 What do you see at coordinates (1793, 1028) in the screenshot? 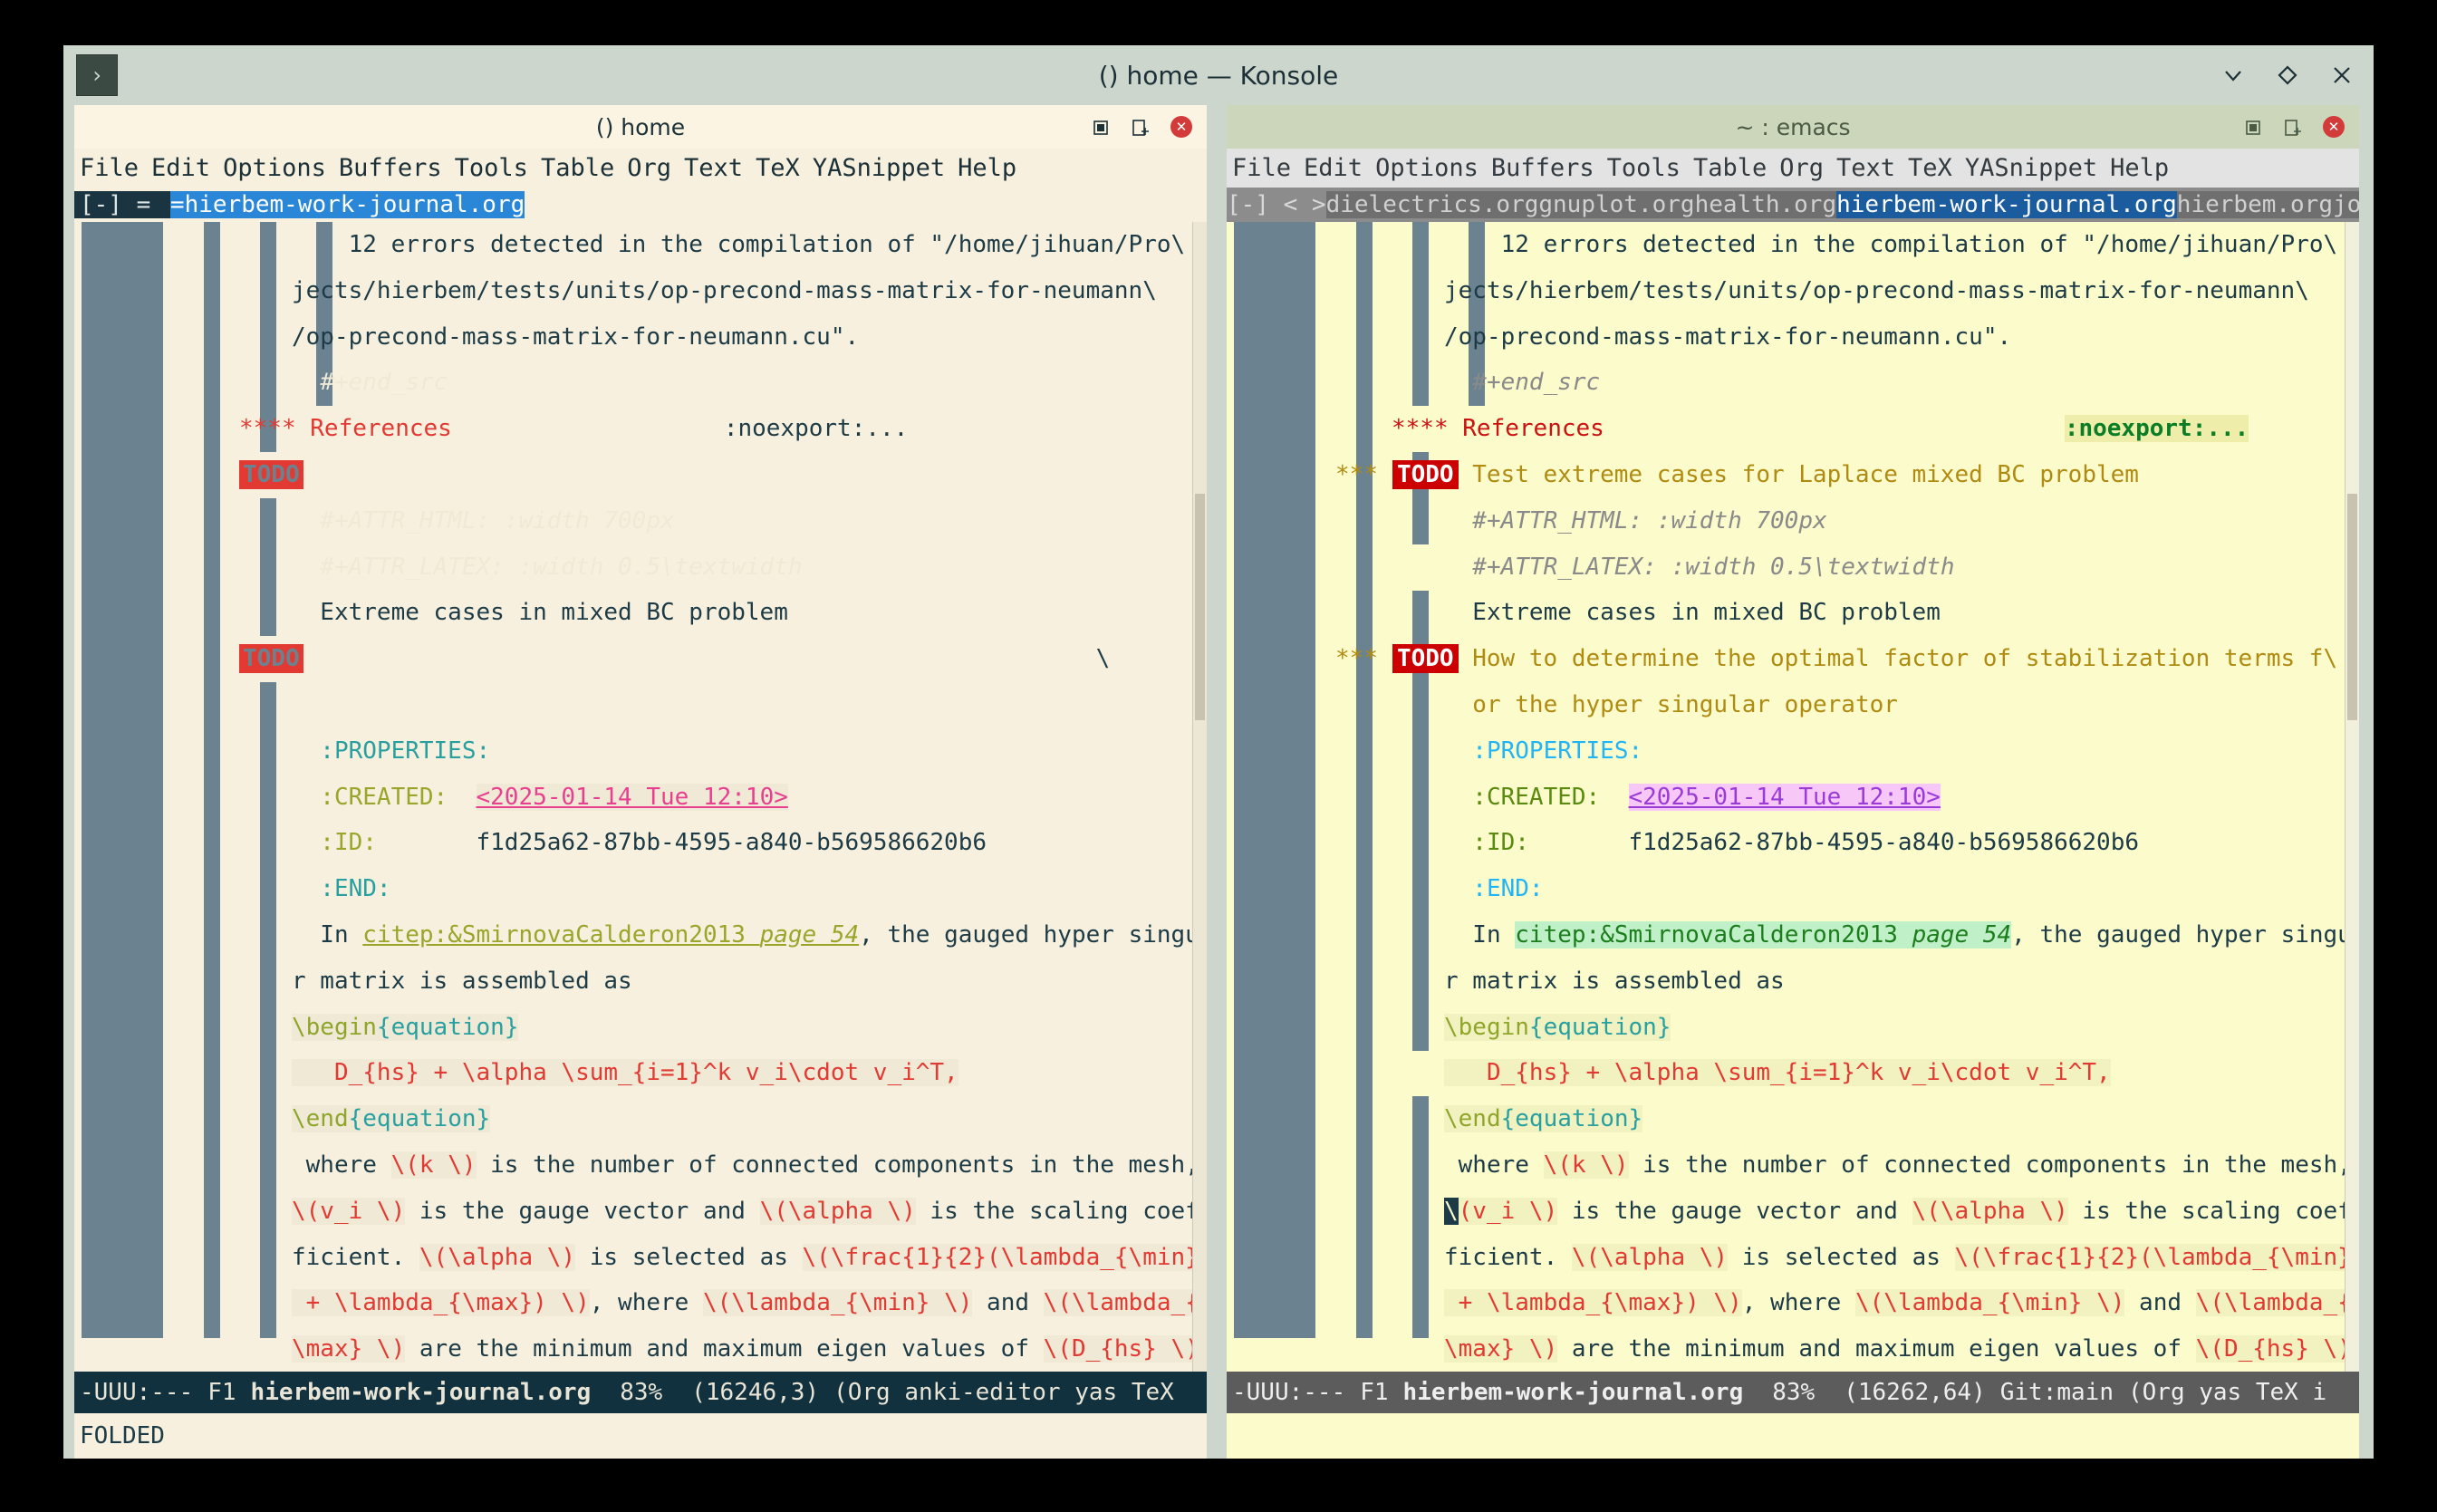
I see `buffer-line: \begin{equation}` at bounding box center [1793, 1028].